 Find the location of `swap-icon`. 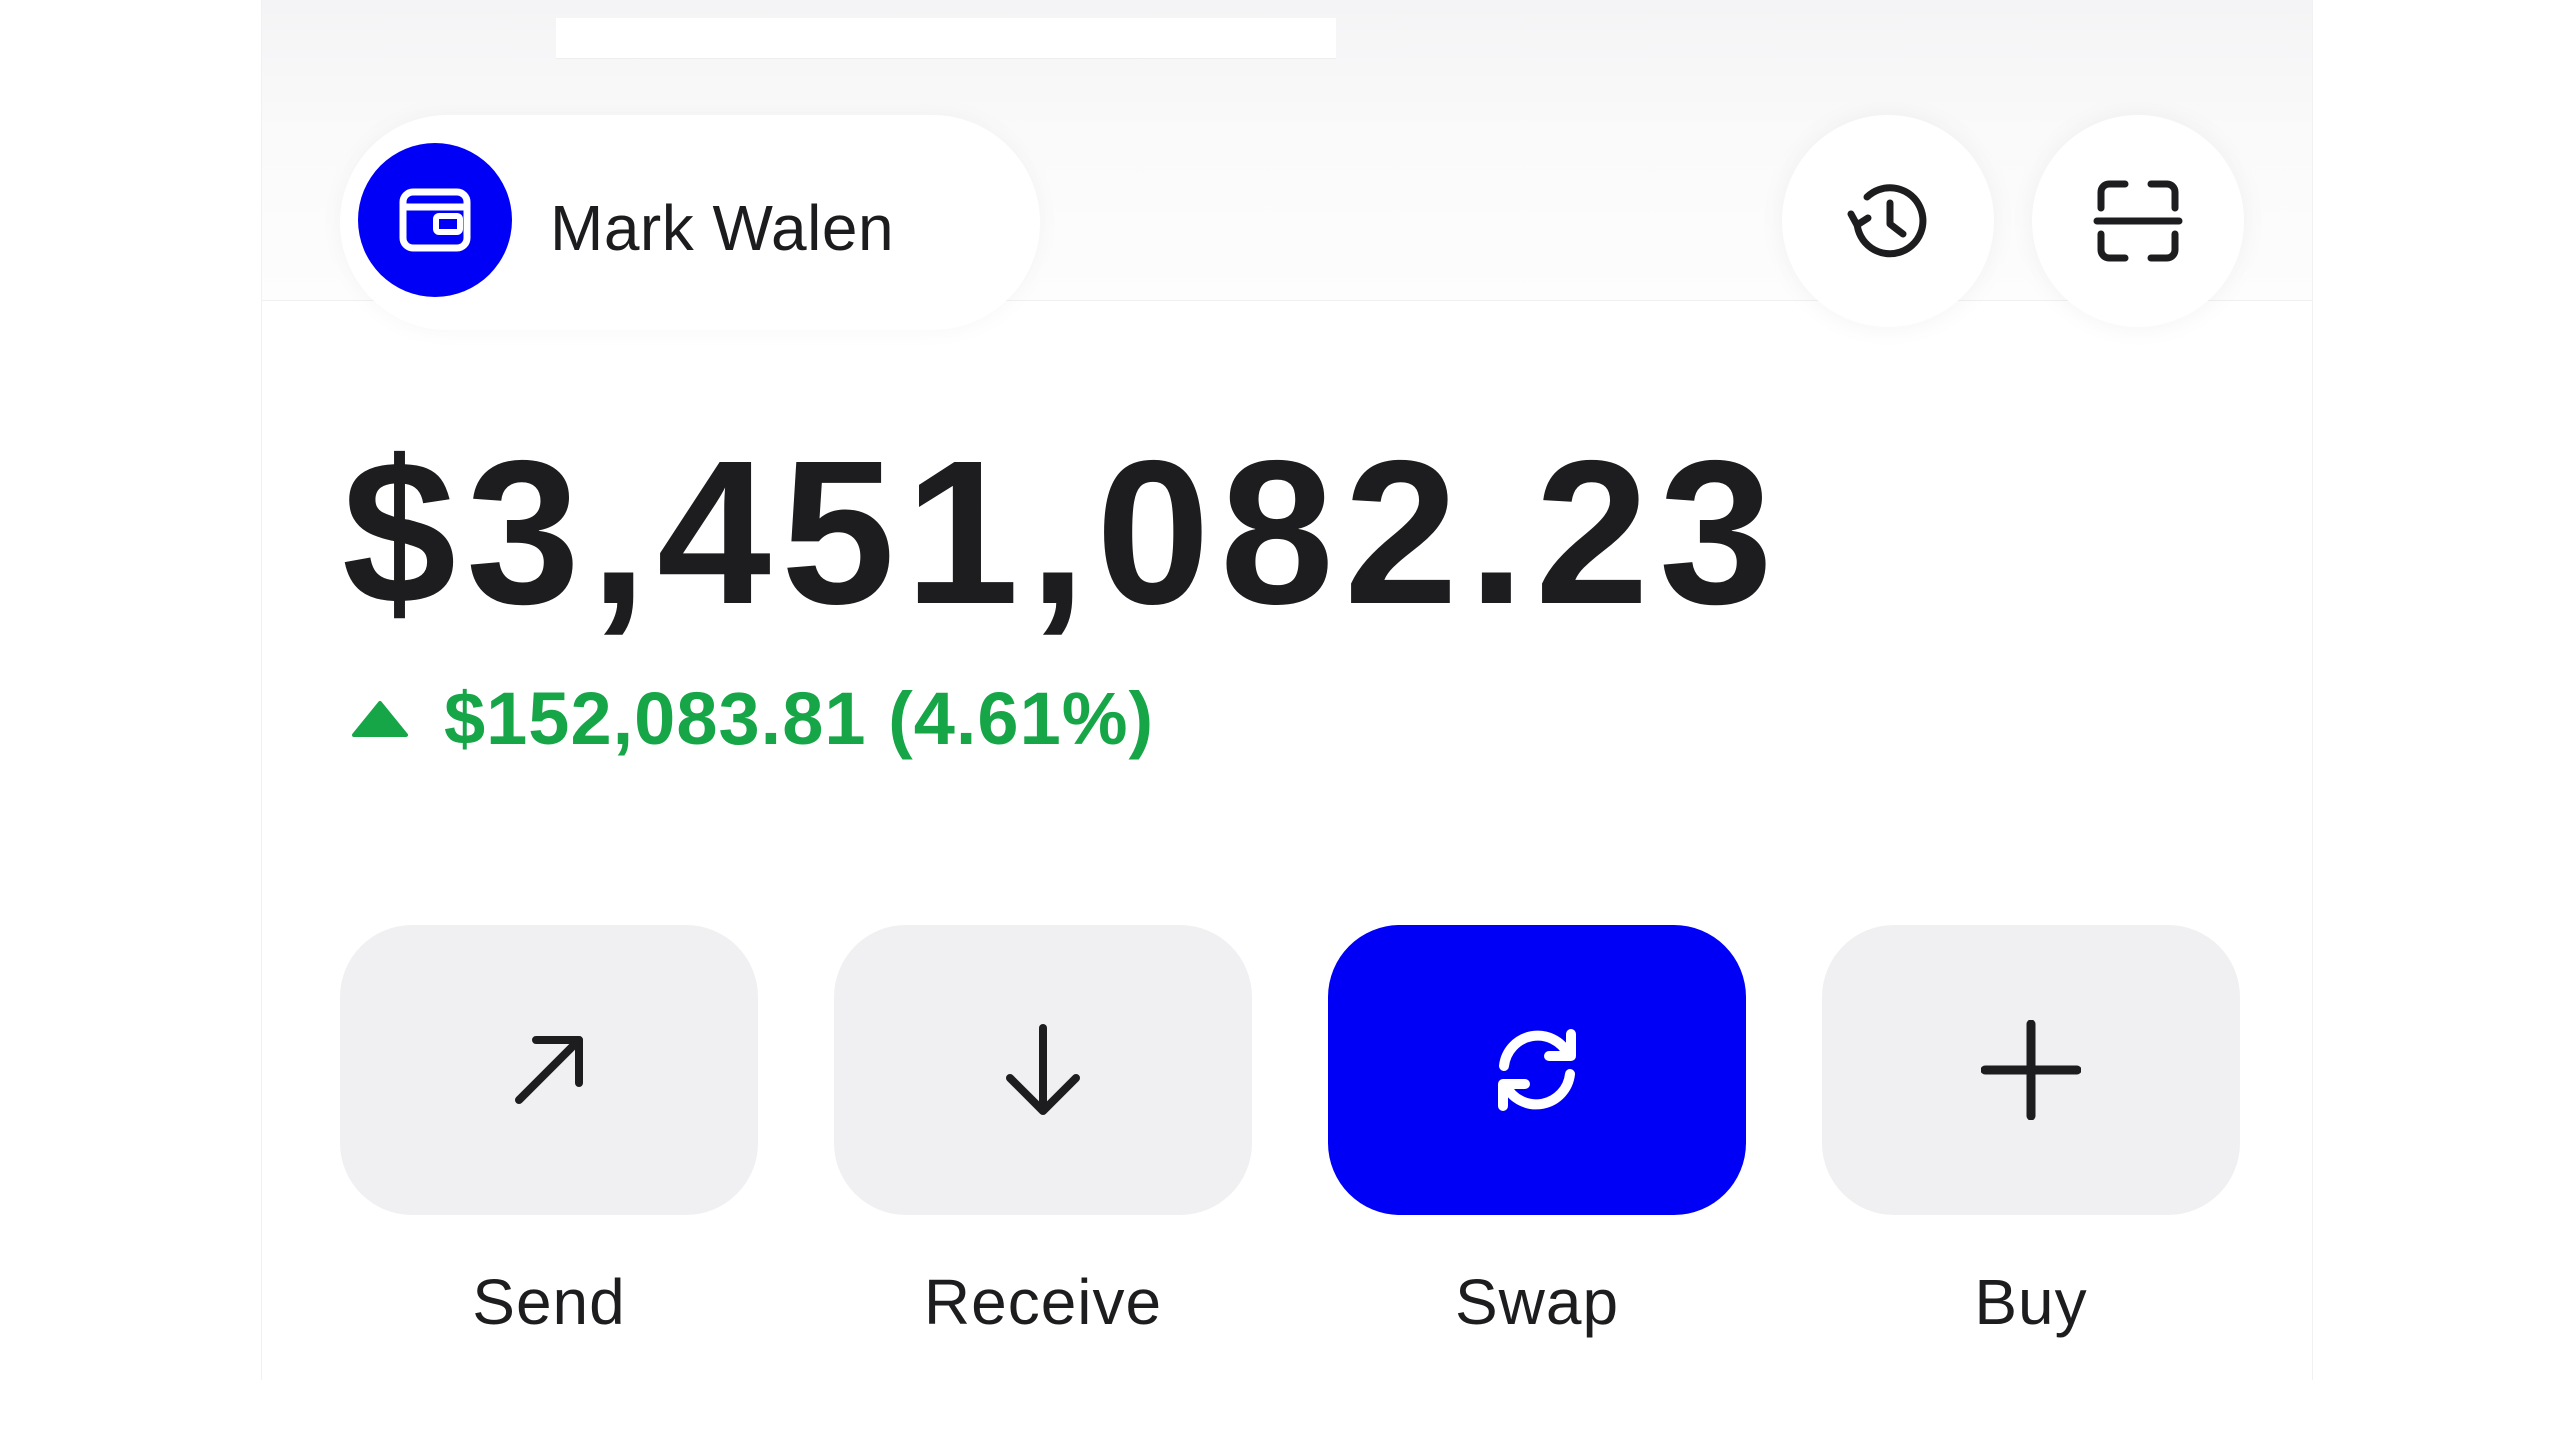

swap-icon is located at coordinates (1537, 1070).